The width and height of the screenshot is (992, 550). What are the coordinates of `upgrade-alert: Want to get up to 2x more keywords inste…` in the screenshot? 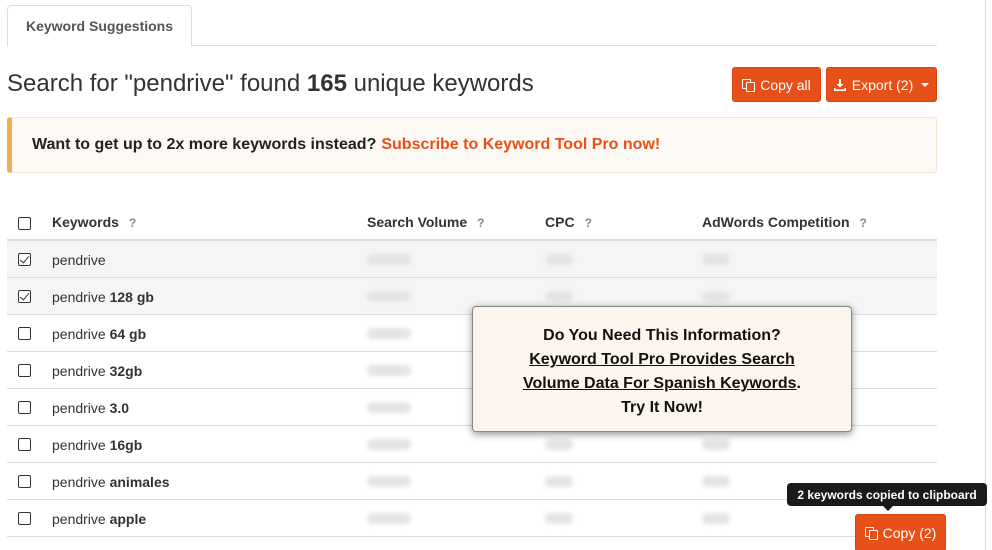 It's located at (472, 145).